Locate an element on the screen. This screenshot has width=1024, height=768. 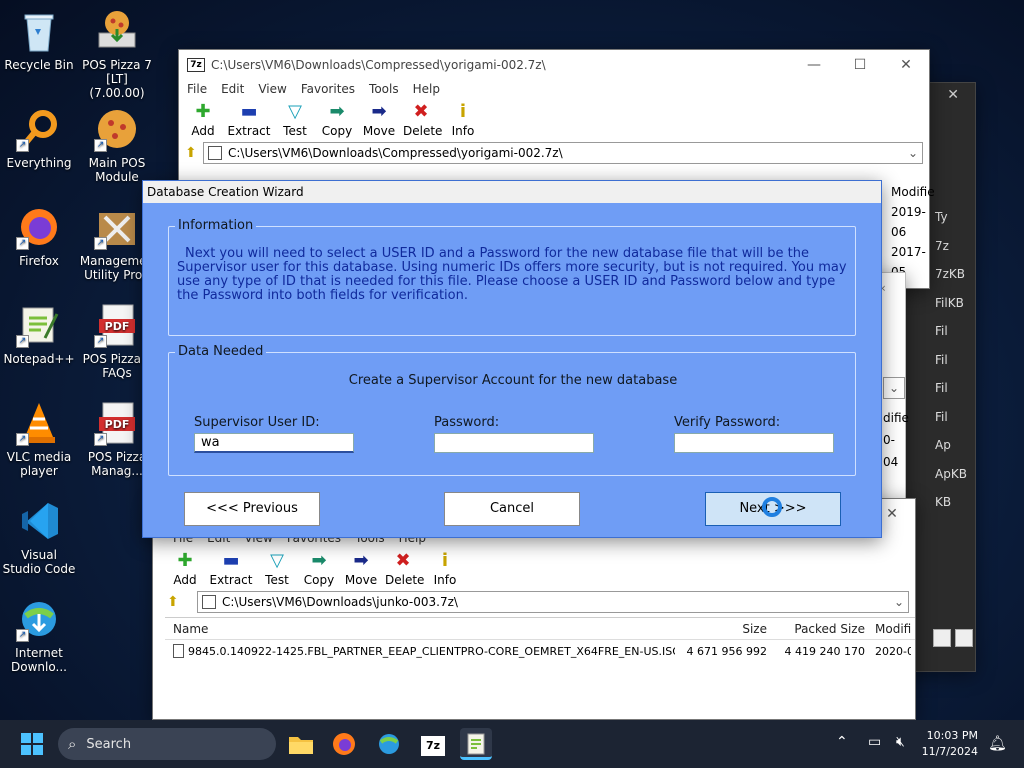
start-button is located at coordinates (32, 744).